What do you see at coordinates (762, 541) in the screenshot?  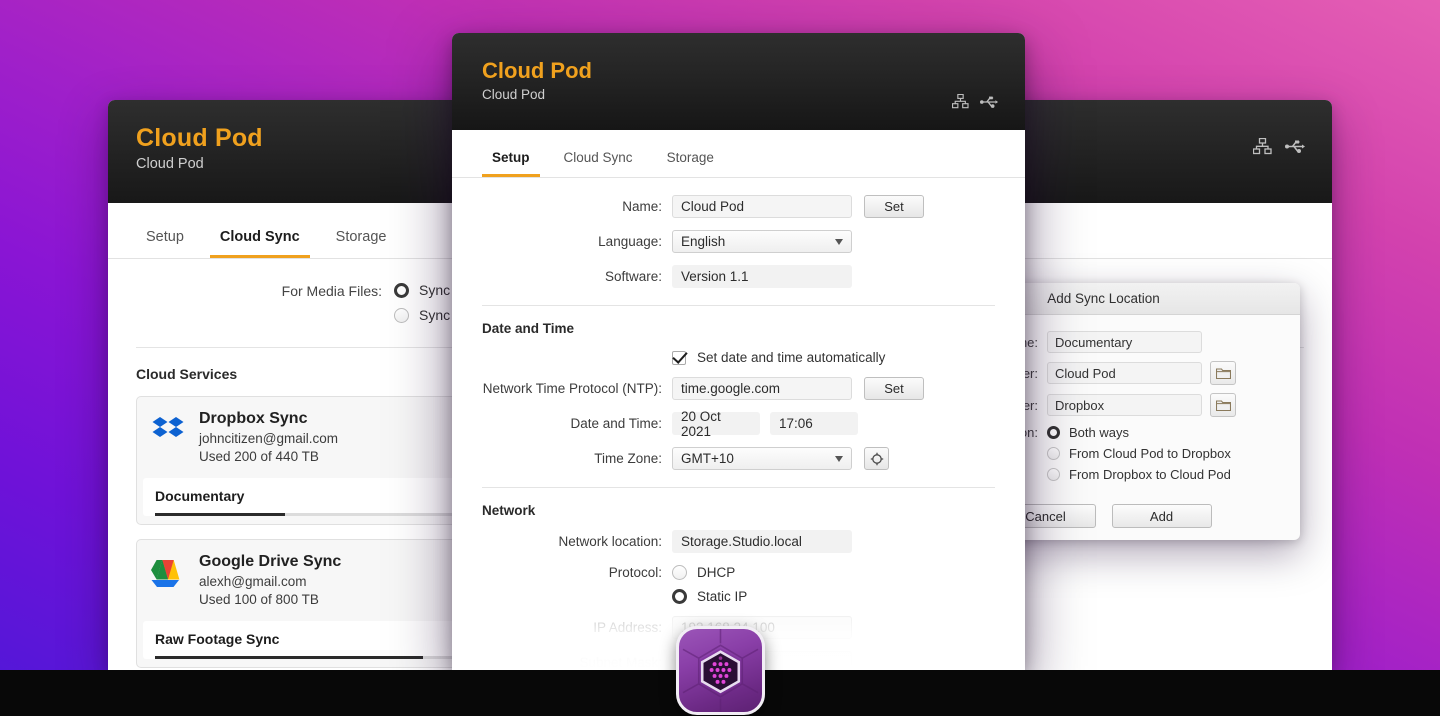 I see `network-location-input: Storage.Studio.local` at bounding box center [762, 541].